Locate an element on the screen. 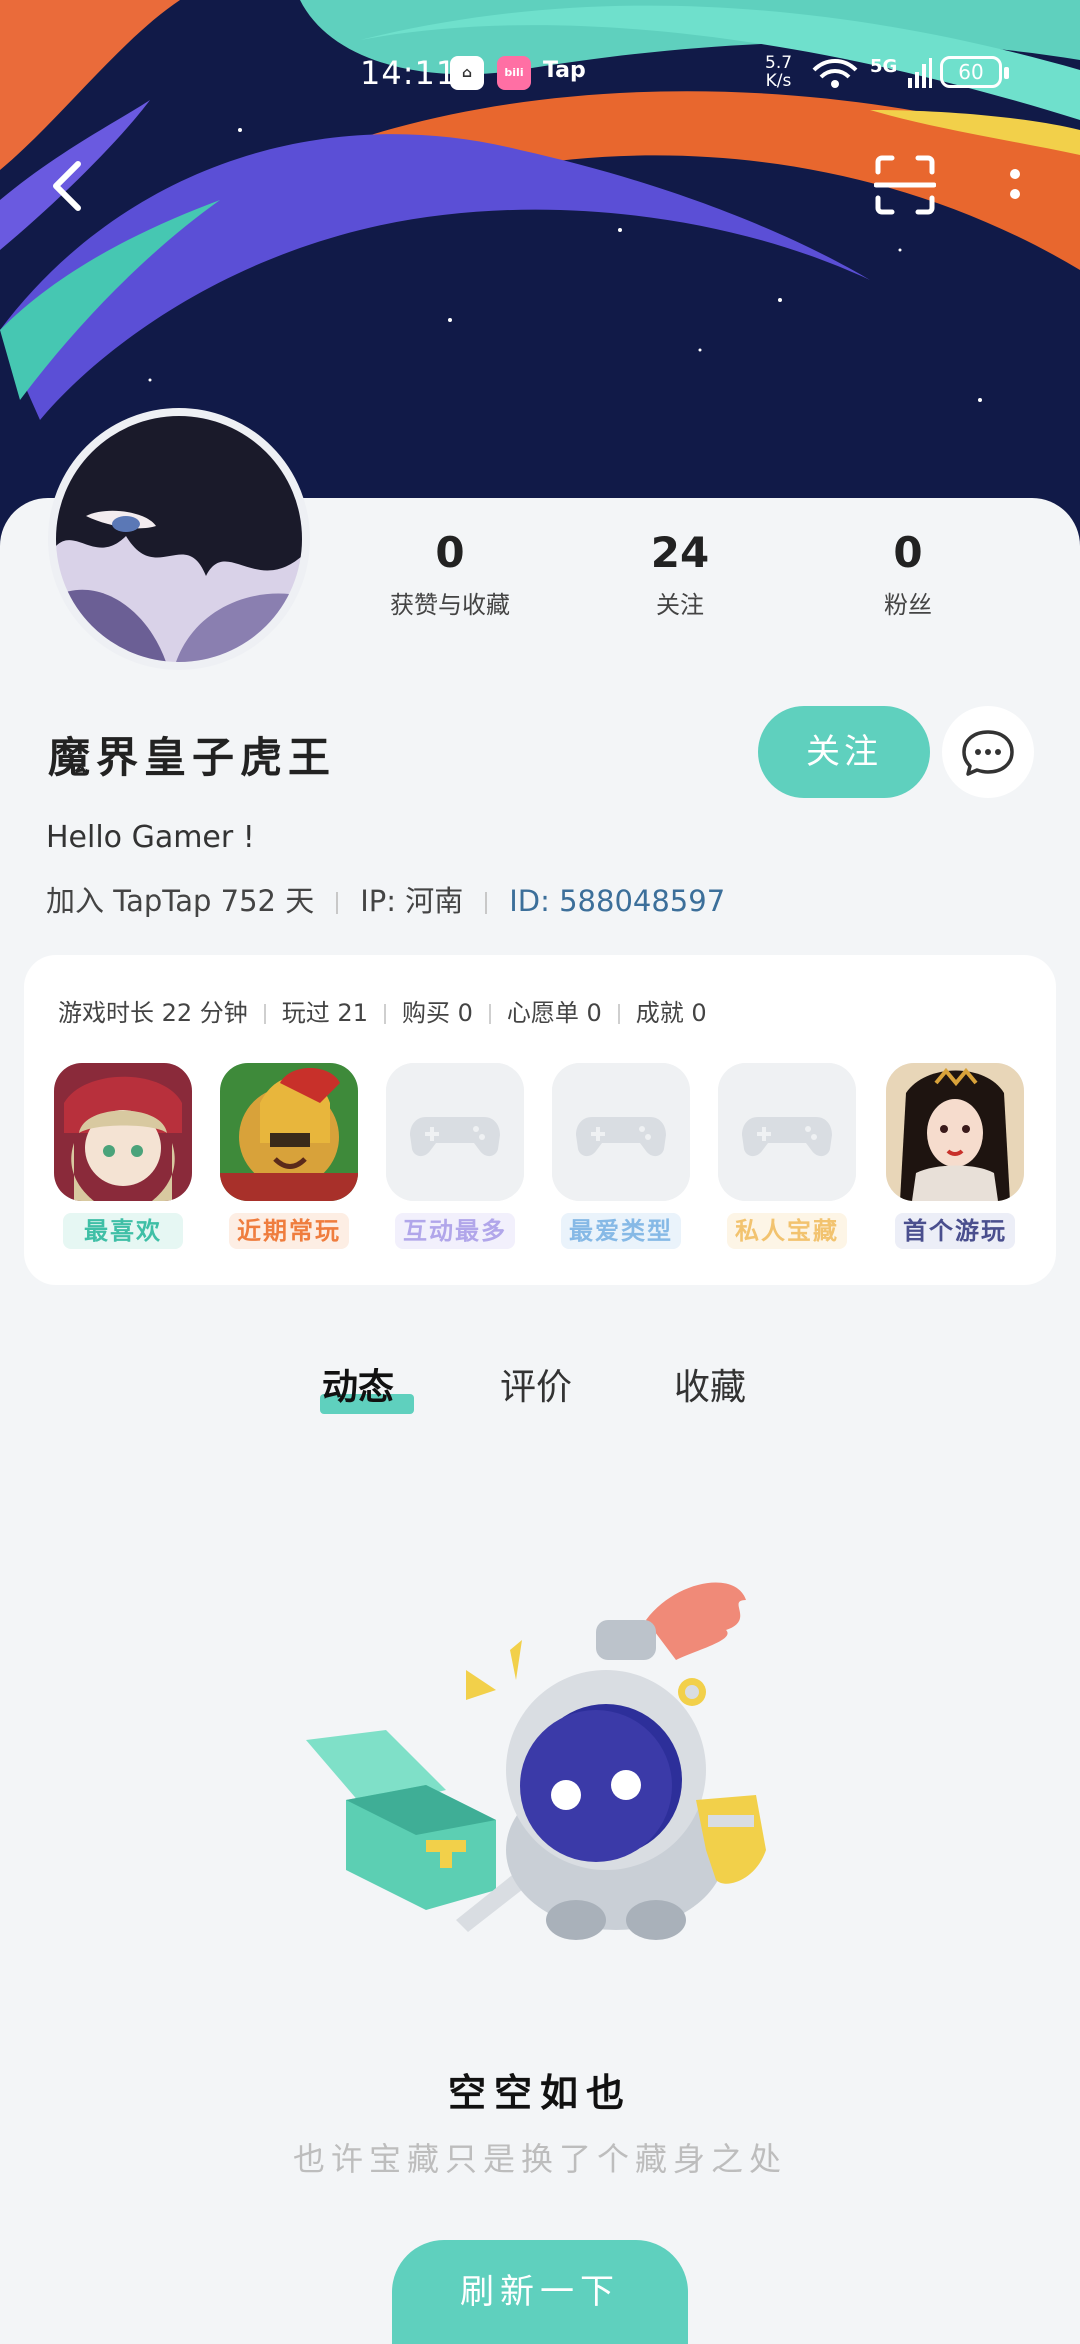 This screenshot has width=1080, height=2344. kaiyan-icon: ⌂ is located at coordinates (467, 73).